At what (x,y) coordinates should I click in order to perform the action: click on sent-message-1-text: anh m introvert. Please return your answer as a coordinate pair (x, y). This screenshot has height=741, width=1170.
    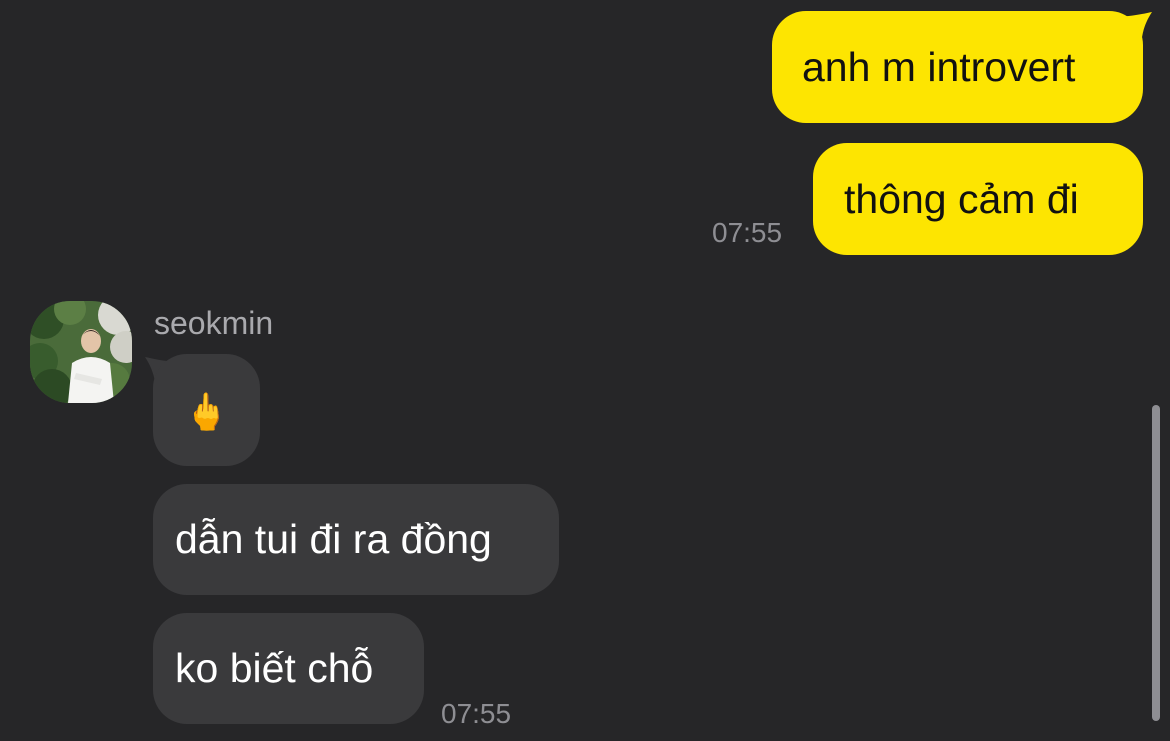
    Looking at the image, I should click on (939, 66).